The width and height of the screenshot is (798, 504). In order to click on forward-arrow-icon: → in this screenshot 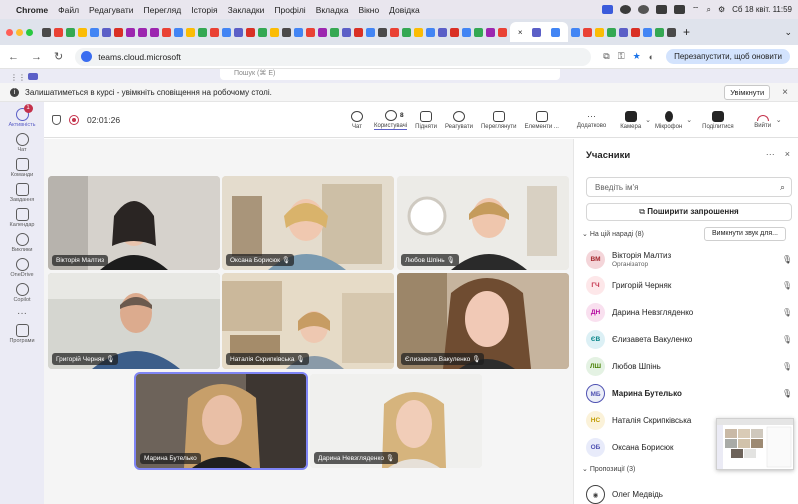, I will do `click(36, 57)`.